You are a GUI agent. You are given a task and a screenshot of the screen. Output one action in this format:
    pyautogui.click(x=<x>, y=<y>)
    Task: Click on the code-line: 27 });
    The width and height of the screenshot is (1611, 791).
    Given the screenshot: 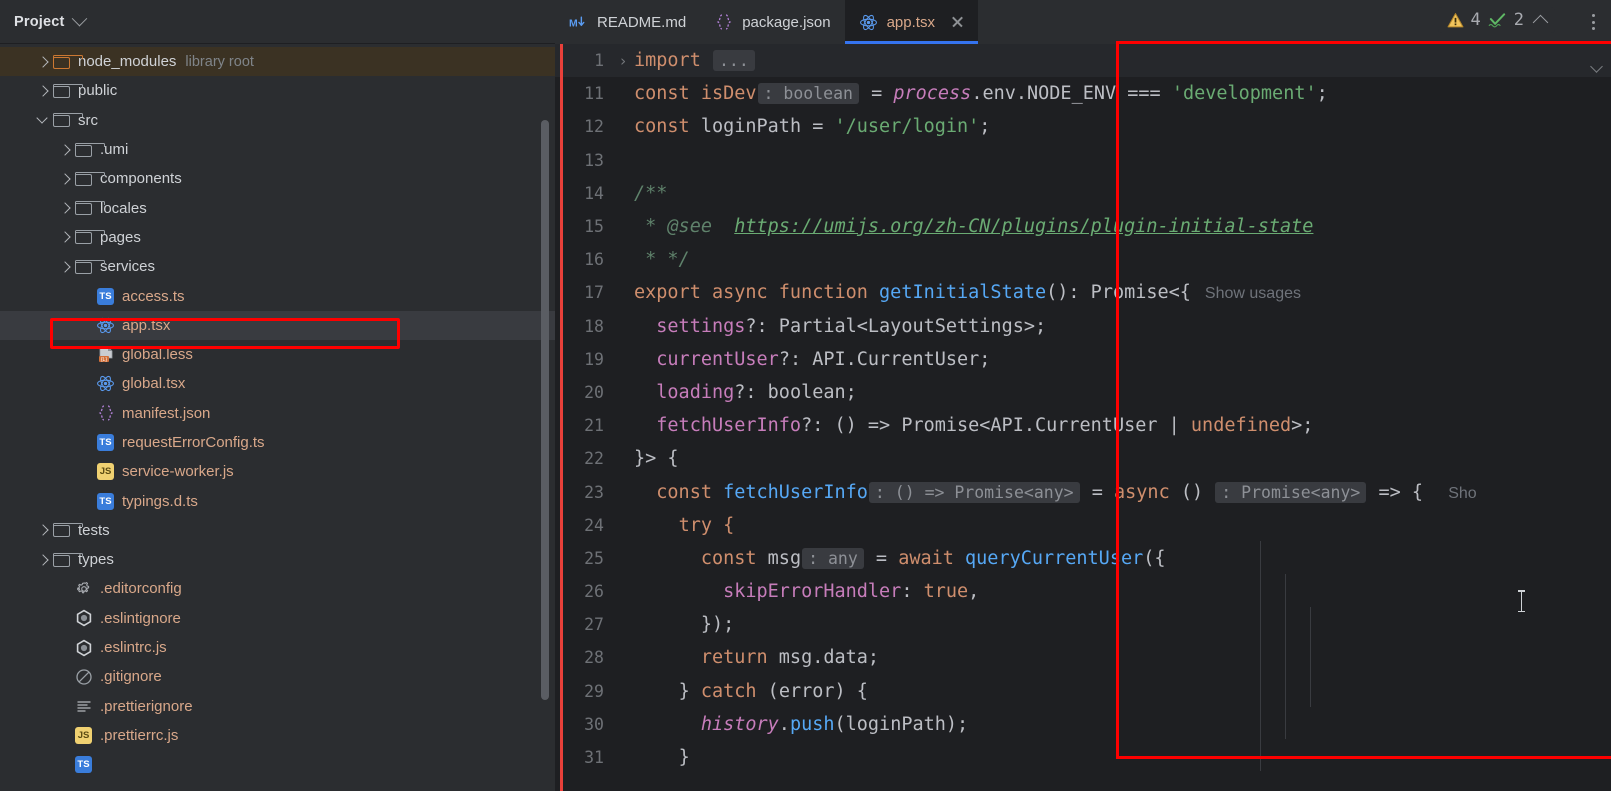 What is the action you would take?
    pyautogui.click(x=1083, y=624)
    